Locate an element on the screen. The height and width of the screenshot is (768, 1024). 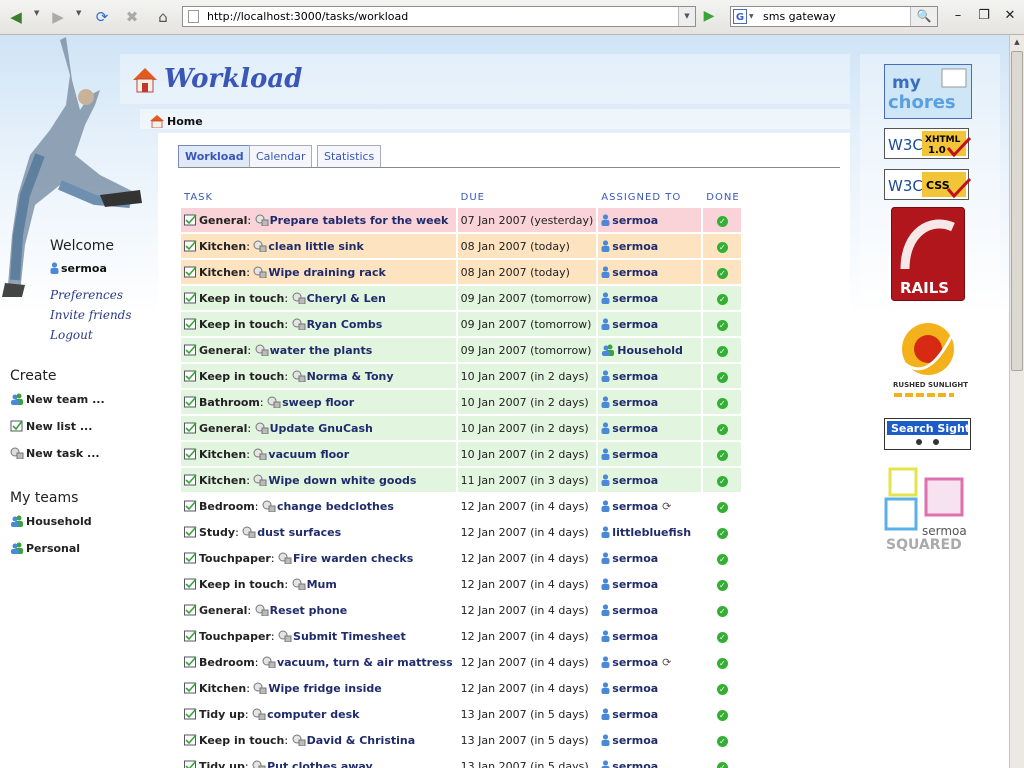
url-text: http://localhost:3000/tasks/workload is located at coordinates (307, 16).